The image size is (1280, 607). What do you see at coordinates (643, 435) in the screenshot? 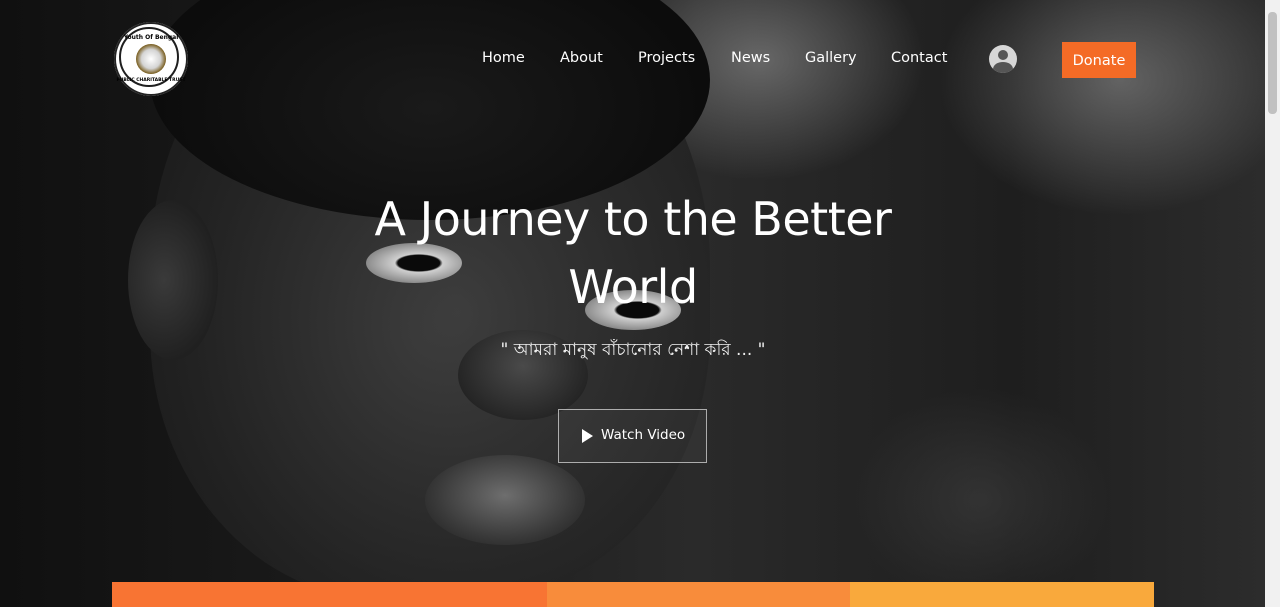
I see `watch-video-label: Watch Video` at bounding box center [643, 435].